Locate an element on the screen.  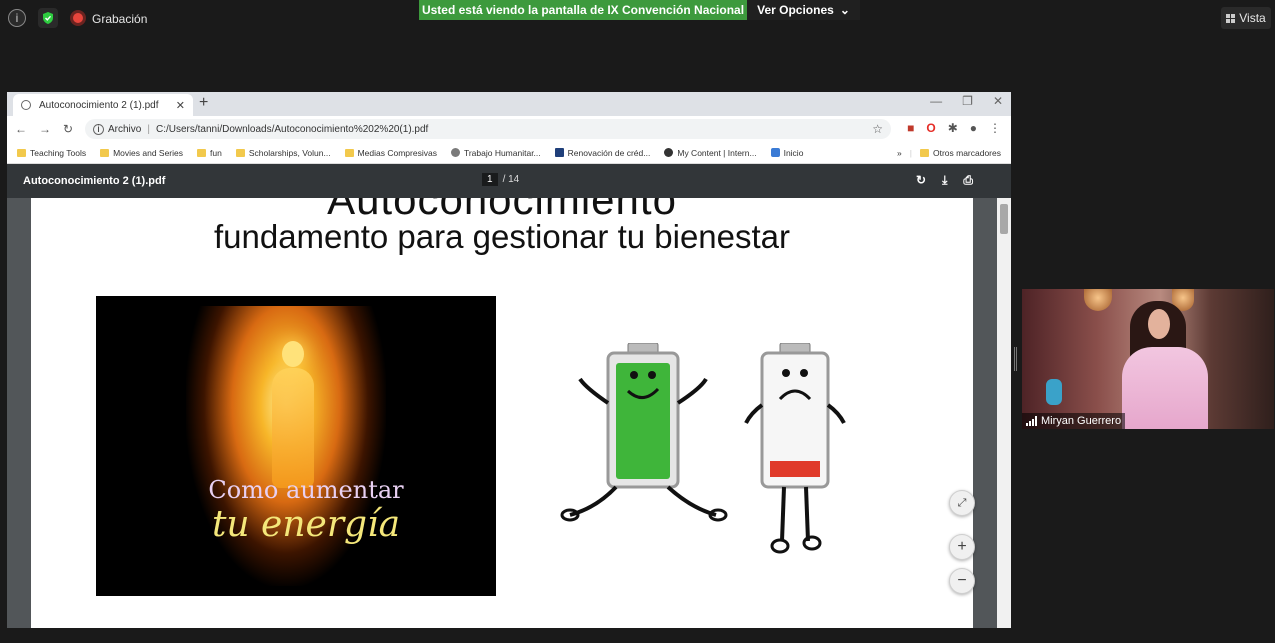
participant-label: Miryan Guerrero is located at coordinates (1074, 421).